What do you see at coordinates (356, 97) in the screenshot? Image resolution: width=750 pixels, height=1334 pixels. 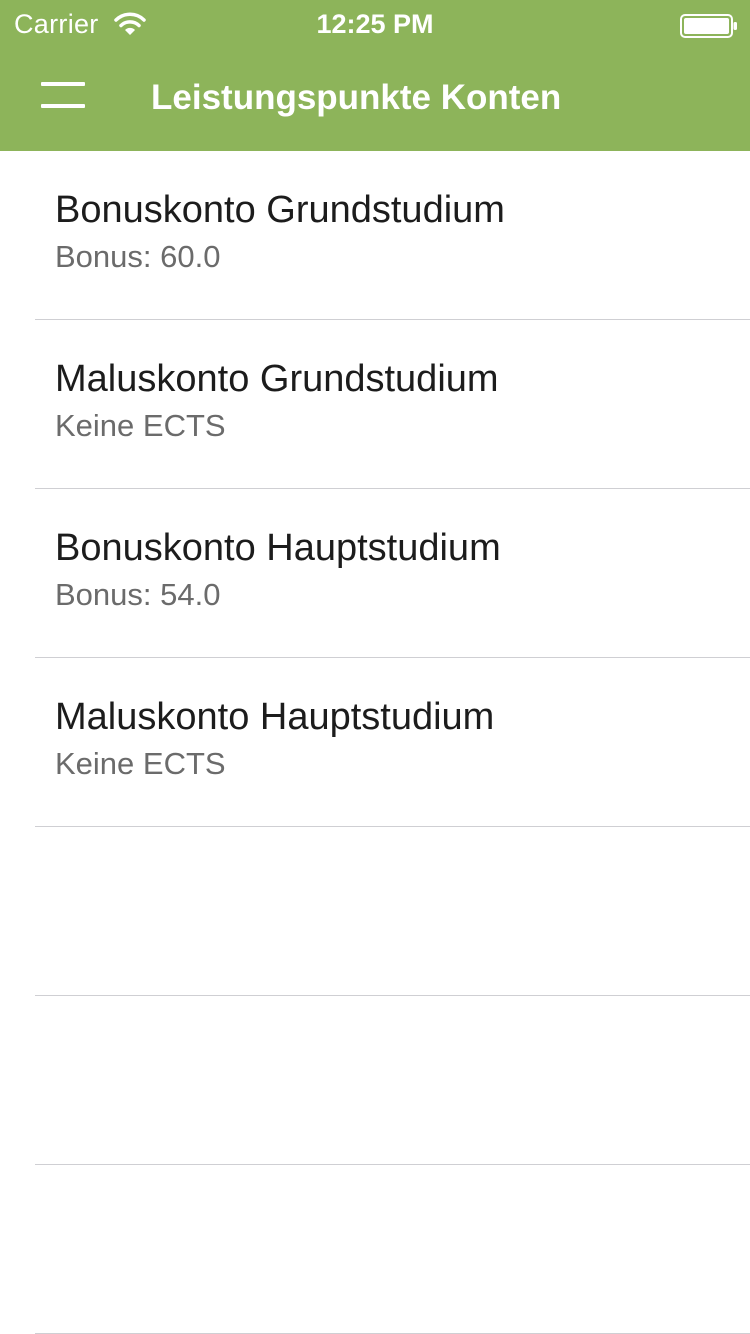 I see `page-title: Leistungspunkte Konten` at bounding box center [356, 97].